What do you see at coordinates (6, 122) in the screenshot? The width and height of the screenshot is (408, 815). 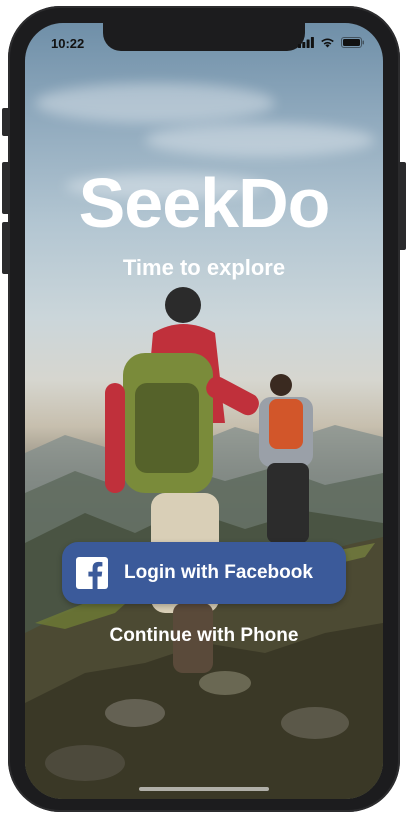 I see `mute-switch` at bounding box center [6, 122].